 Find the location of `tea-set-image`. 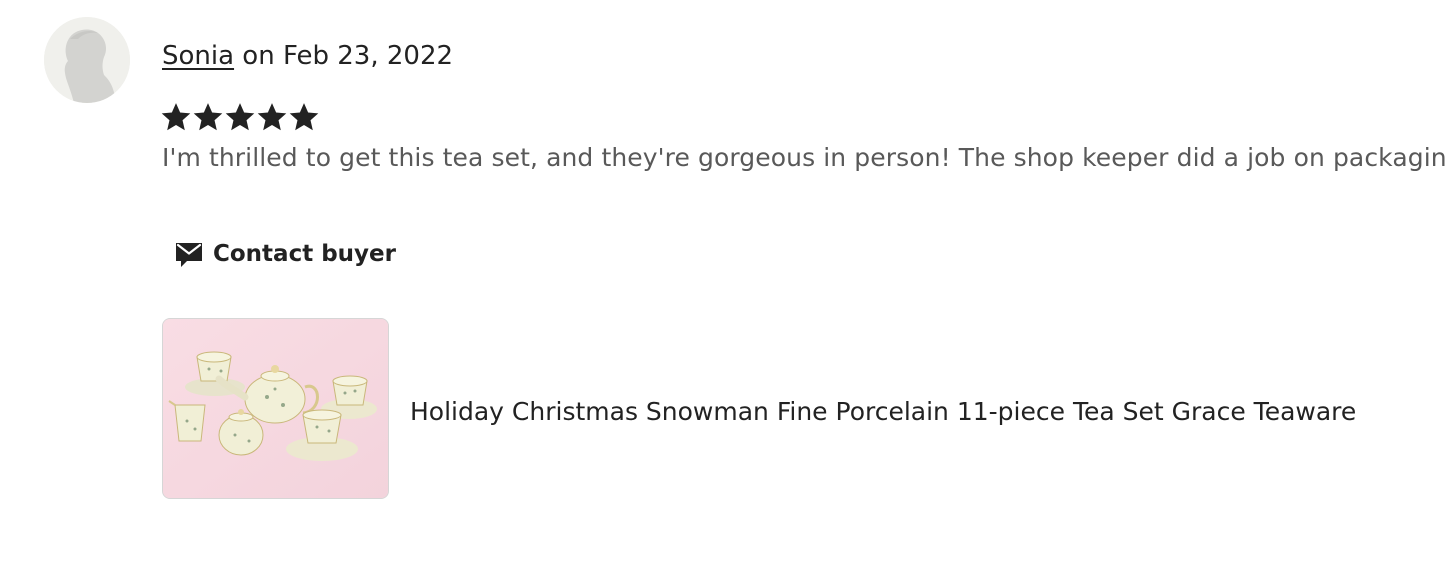

tea-set-image is located at coordinates (275, 408).